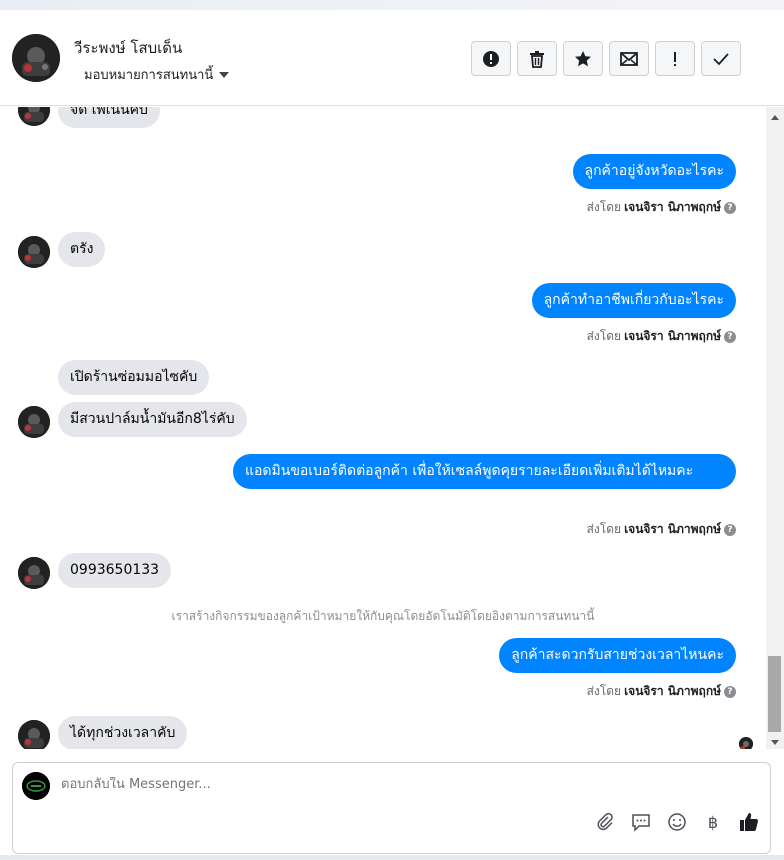  What do you see at coordinates (36, 786) in the screenshot?
I see `page-avatar` at bounding box center [36, 786].